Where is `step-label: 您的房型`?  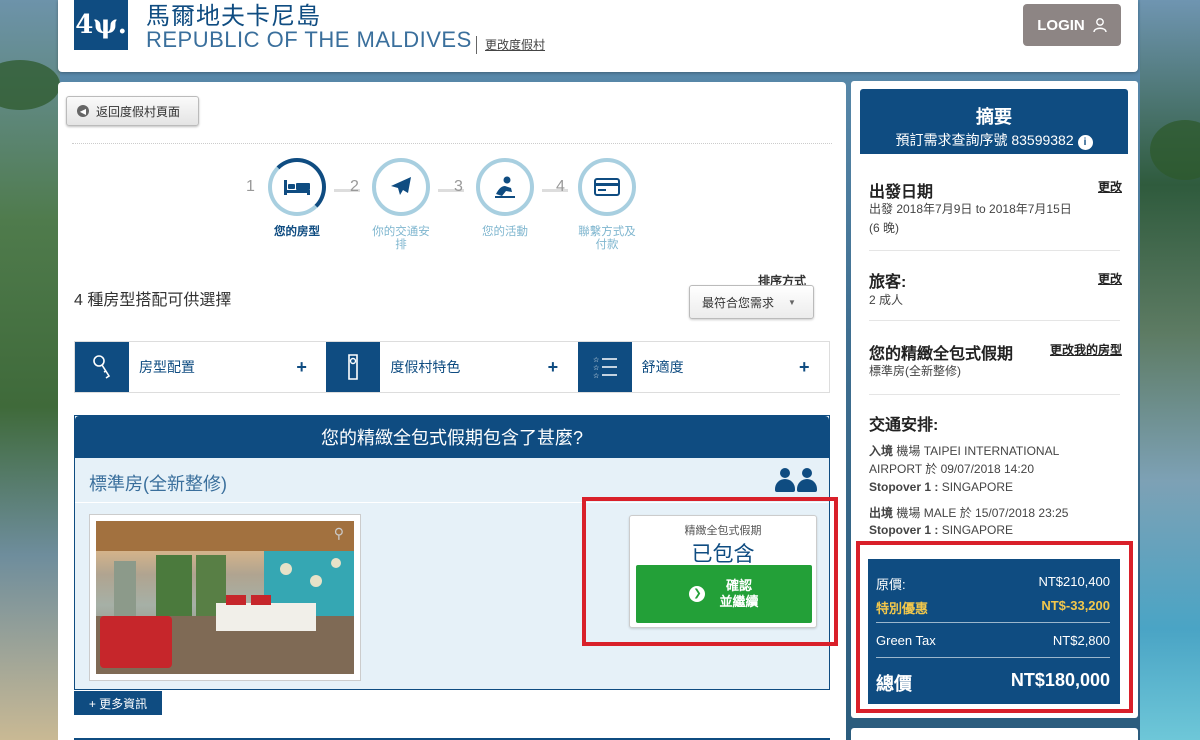
step-label: 您的房型 is located at coordinates (297, 232).